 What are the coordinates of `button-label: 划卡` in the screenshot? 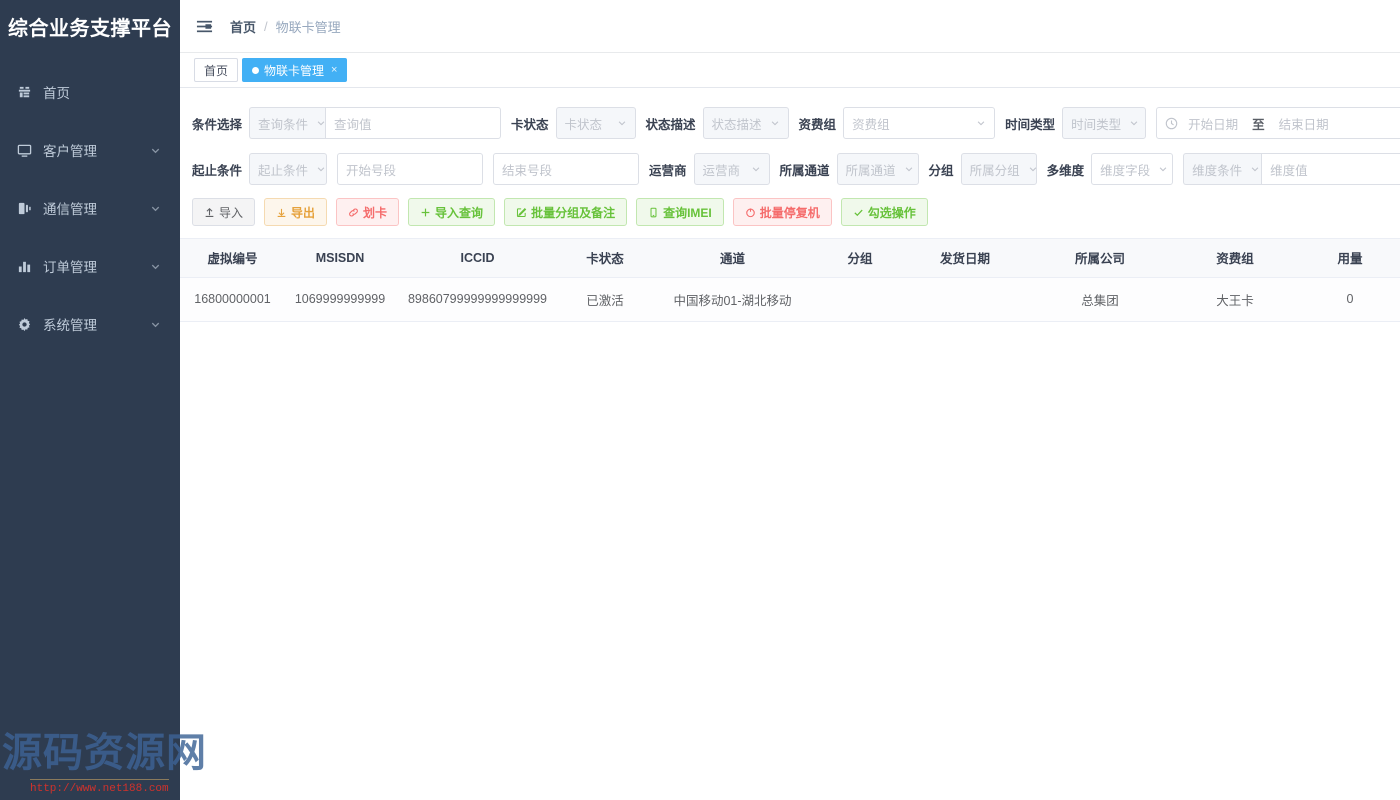 It's located at (375, 212).